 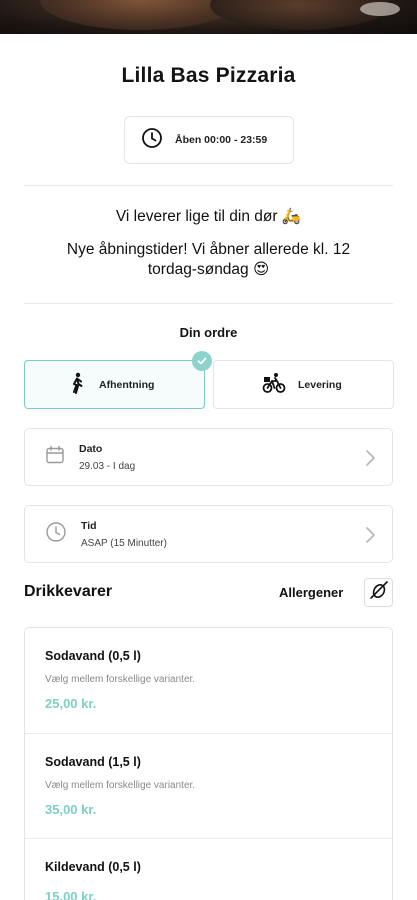 What do you see at coordinates (208, 332) in the screenshot?
I see `order-section-label: Din ordre` at bounding box center [208, 332].